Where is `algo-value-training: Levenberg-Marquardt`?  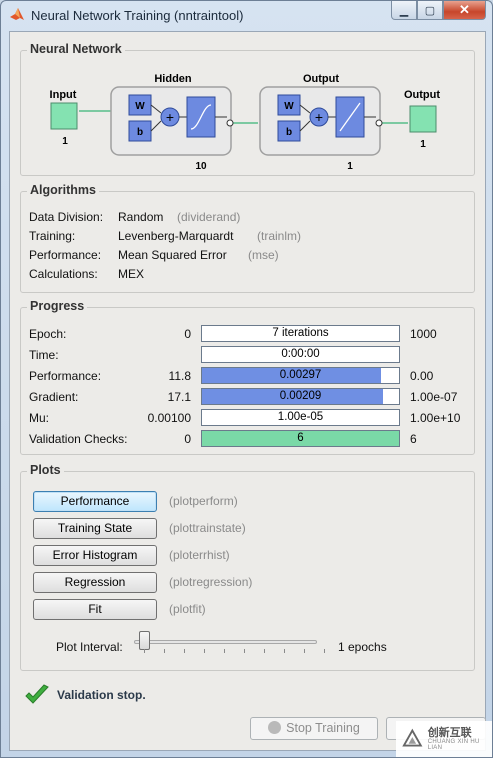
algo-value-training: Levenberg-Marquardt is located at coordinates (176, 236).